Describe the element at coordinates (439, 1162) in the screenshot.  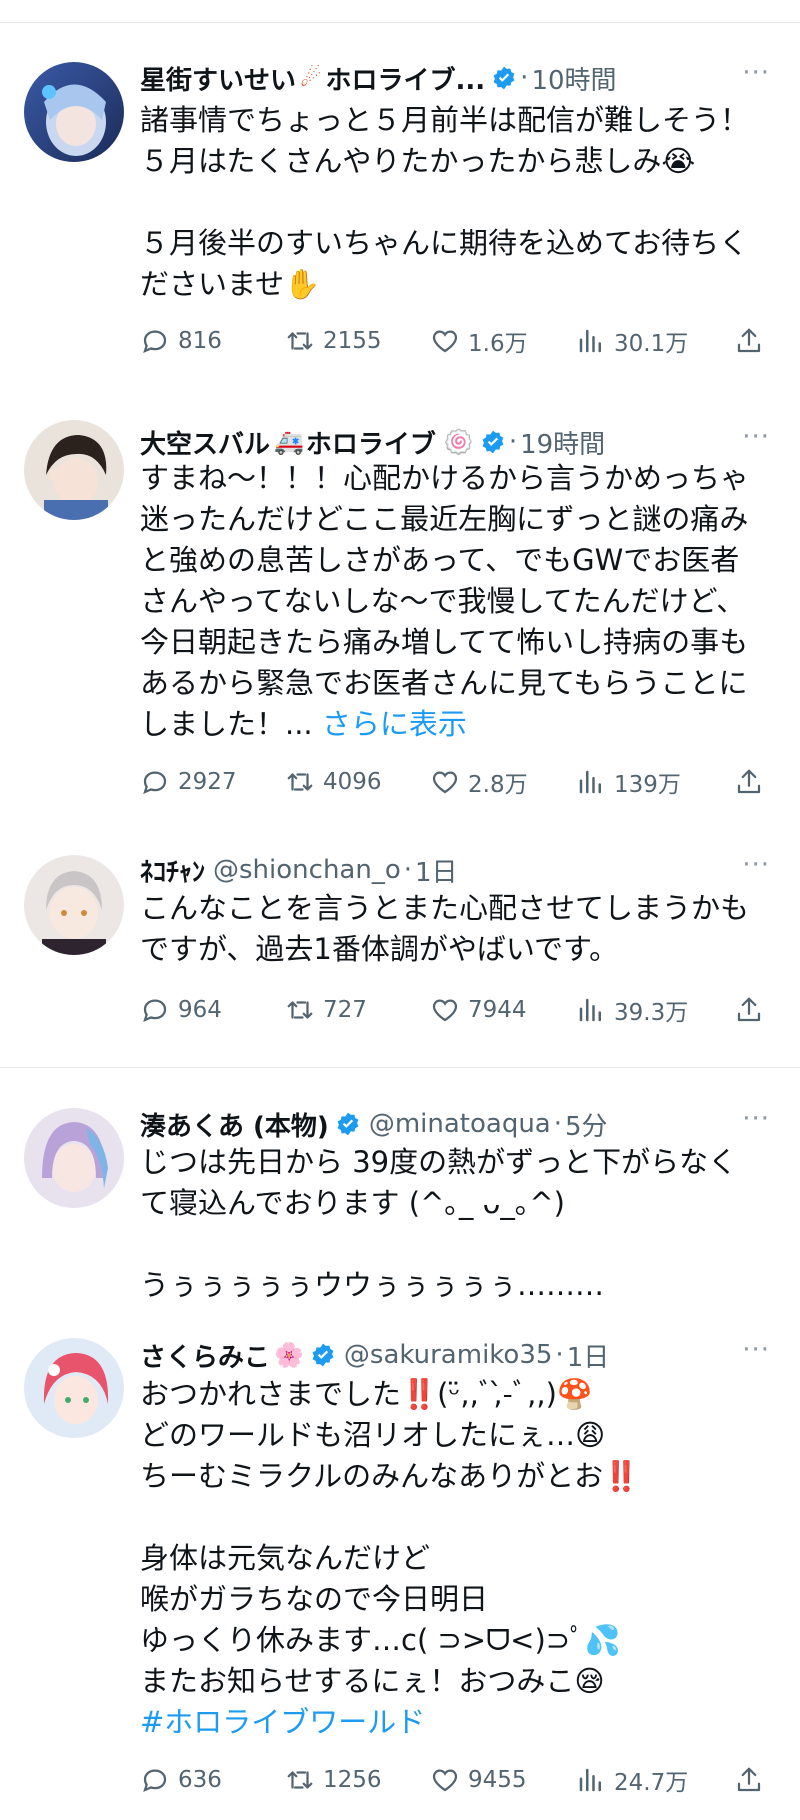
I see `tweet-line: じつは先日から 39度の熱がずっと下がらなく` at that location.